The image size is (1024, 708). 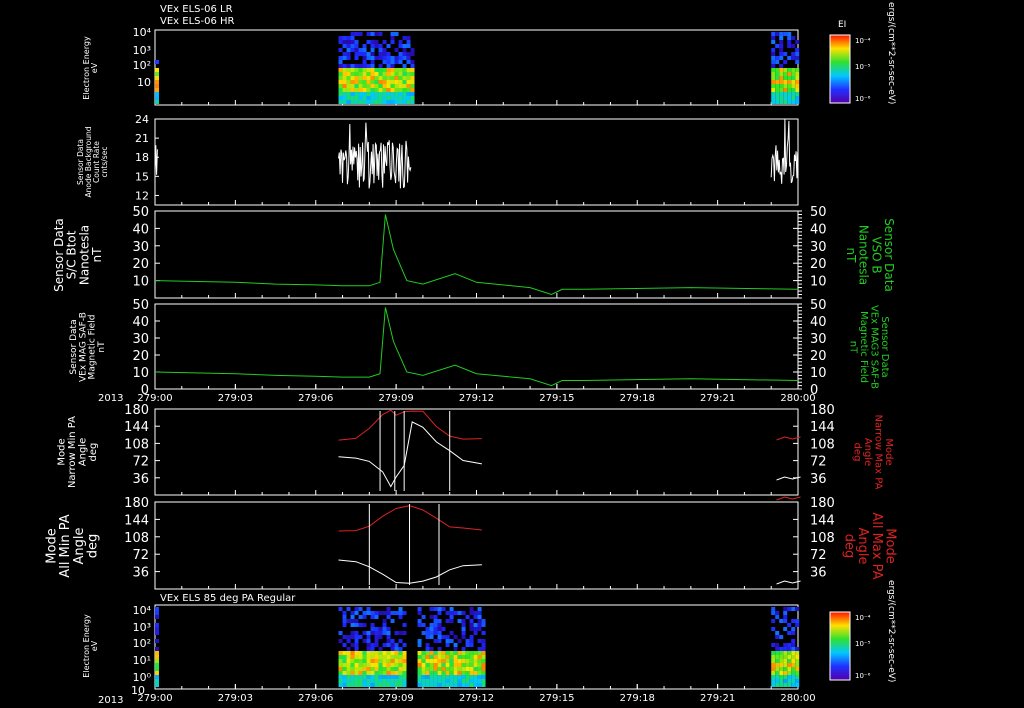 I want to click on time-tick-label: 279:03, so click(x=235, y=398).